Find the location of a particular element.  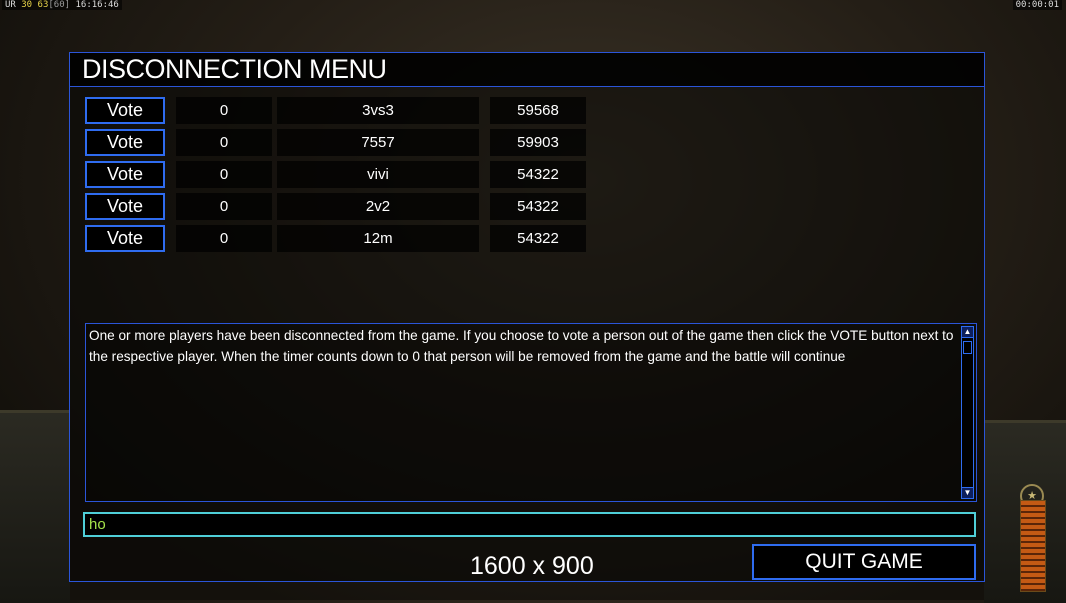

resolution-label: 1600 x 900 is located at coordinates (532, 566).